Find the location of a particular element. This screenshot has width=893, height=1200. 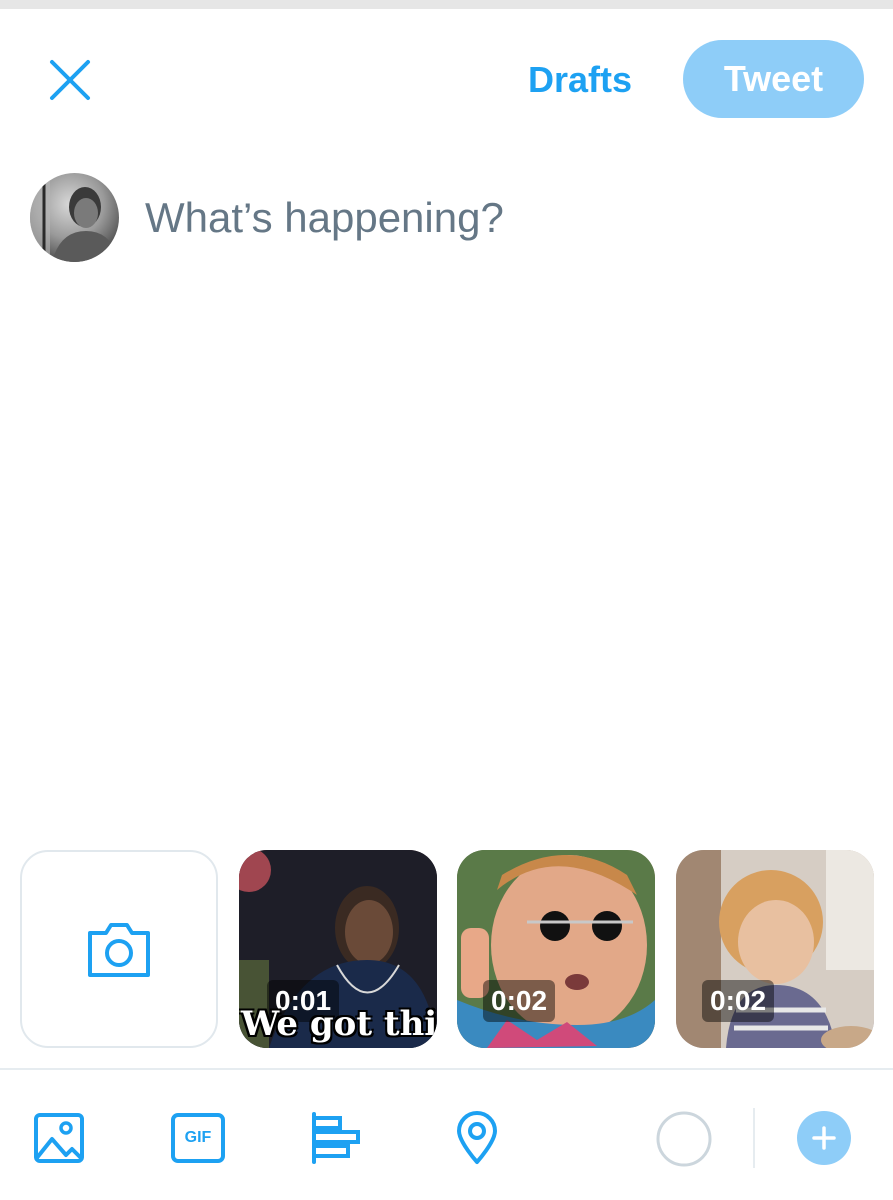

tweet-button: Tweet is located at coordinates (773, 79).